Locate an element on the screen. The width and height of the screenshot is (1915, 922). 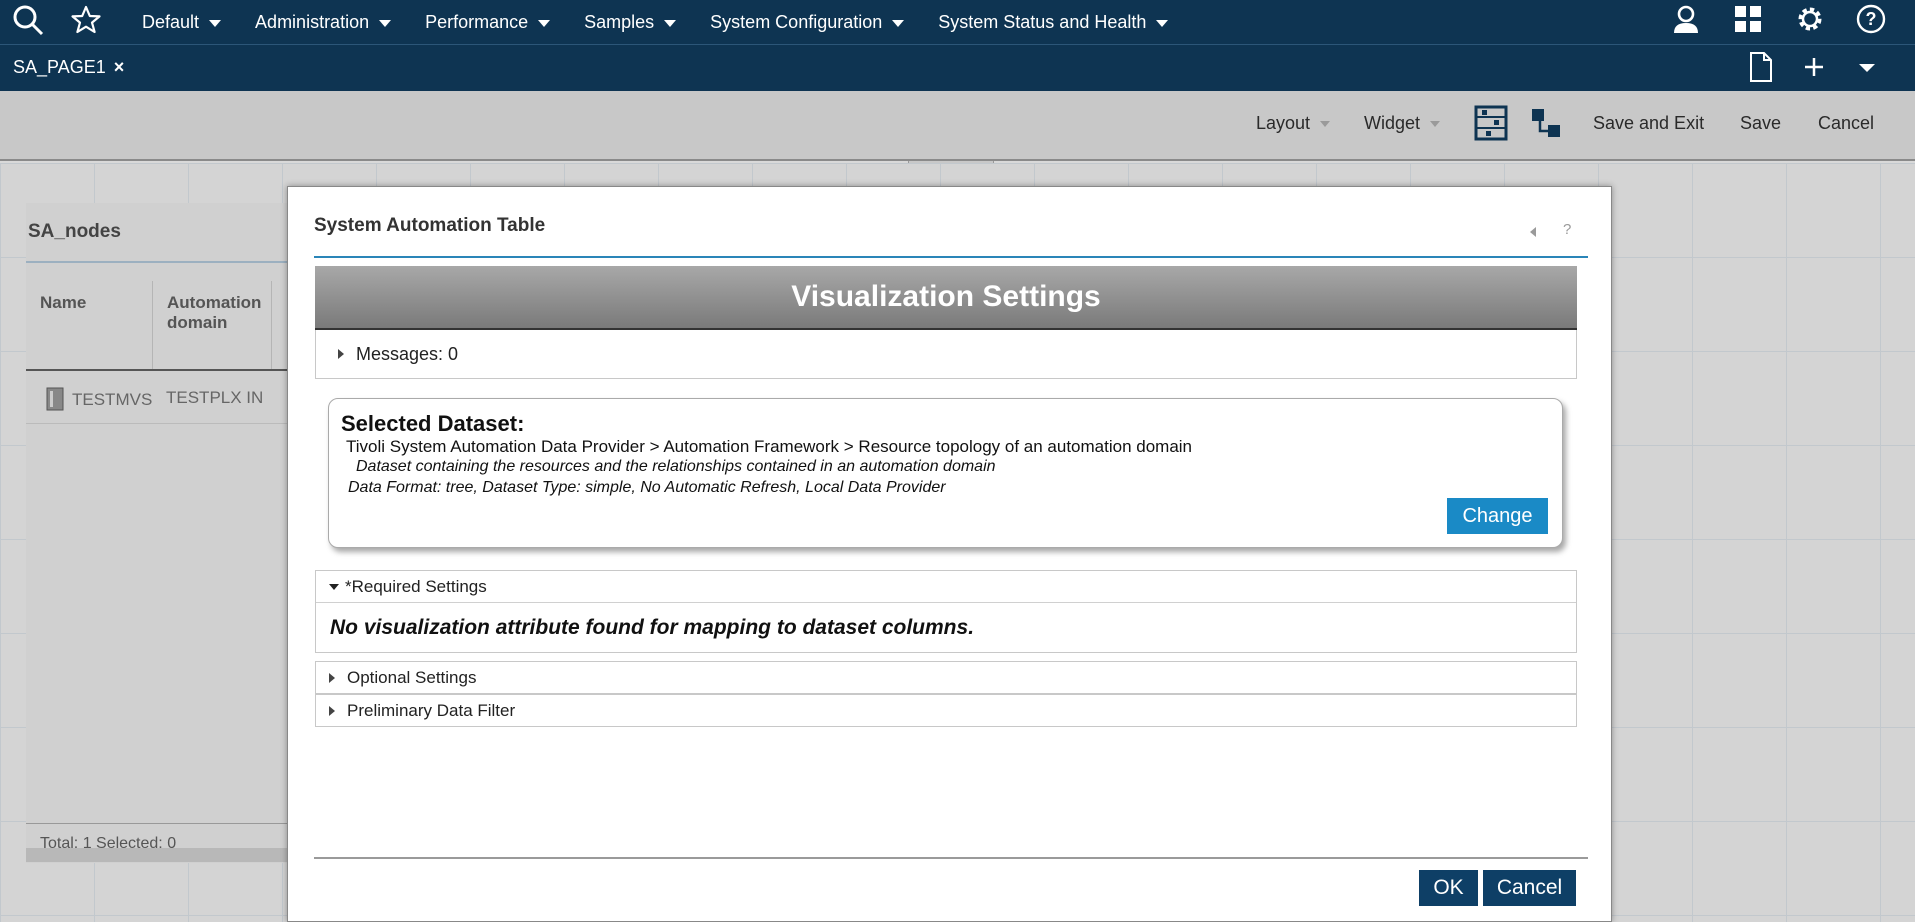
menu-samples: Samples is located at coordinates (630, 22).